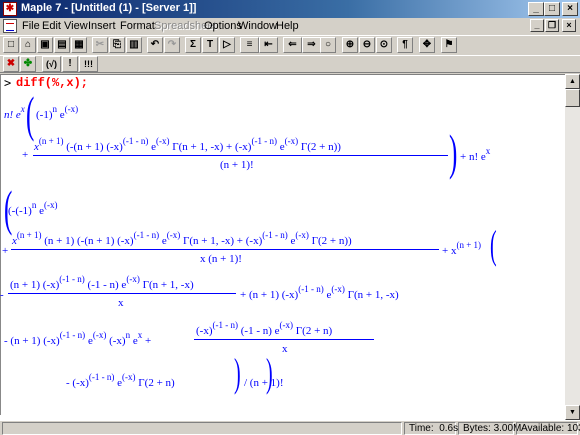 Image resolution: width=580 pixels, height=435 pixels. Describe the element at coordinates (57, 112) in the screenshot. I see `output-line2: (-1)n e(-x)` at that location.